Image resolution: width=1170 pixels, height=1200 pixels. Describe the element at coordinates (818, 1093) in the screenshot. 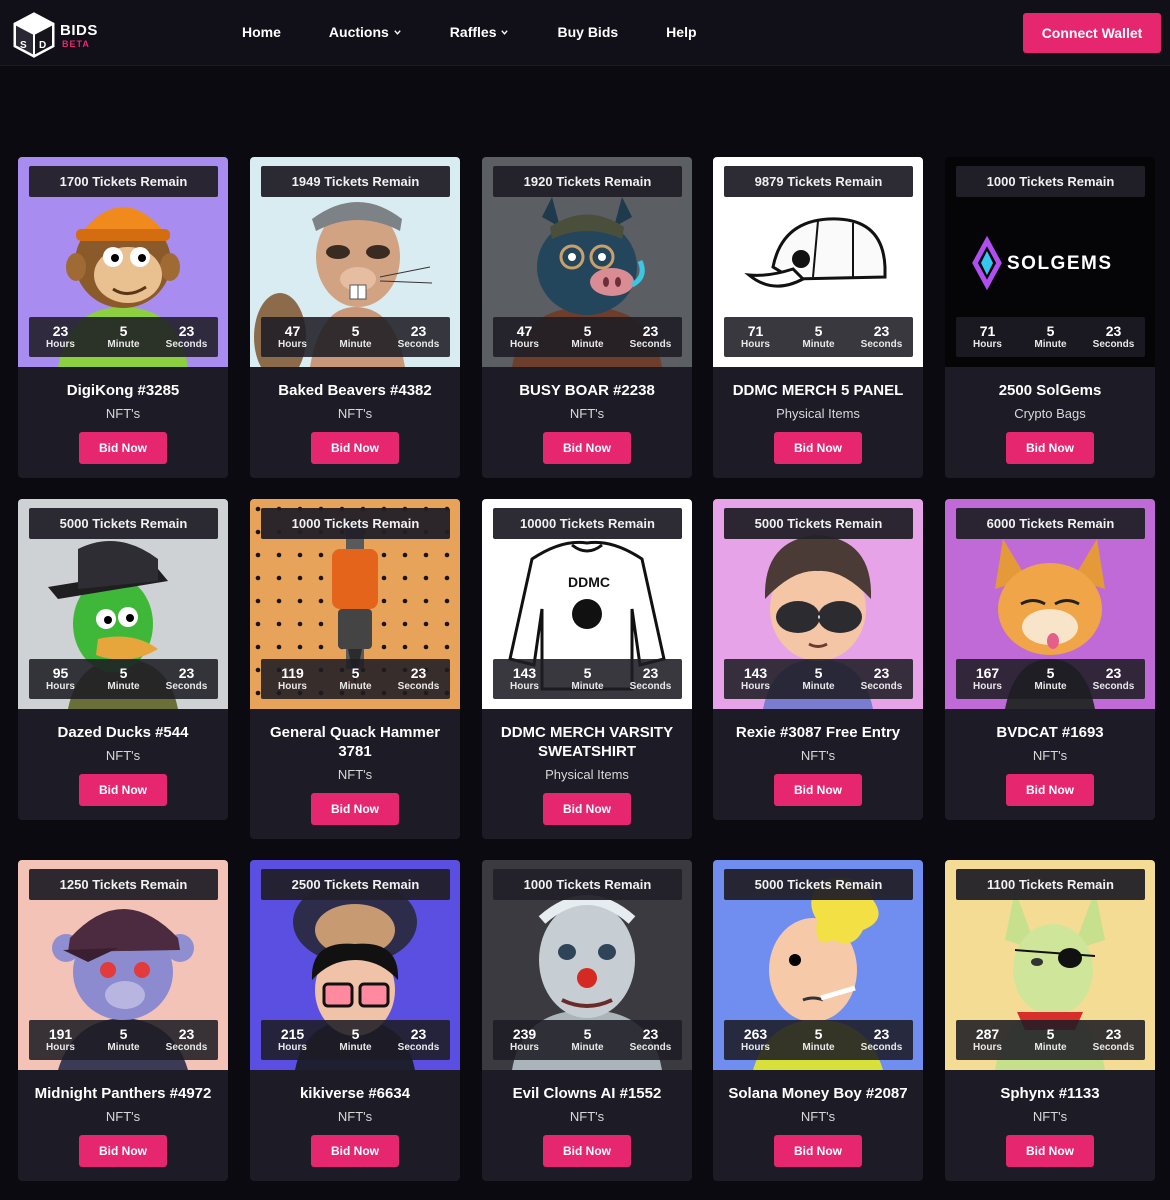

I see `raffle-title: Solana Money Boy #2087` at that location.